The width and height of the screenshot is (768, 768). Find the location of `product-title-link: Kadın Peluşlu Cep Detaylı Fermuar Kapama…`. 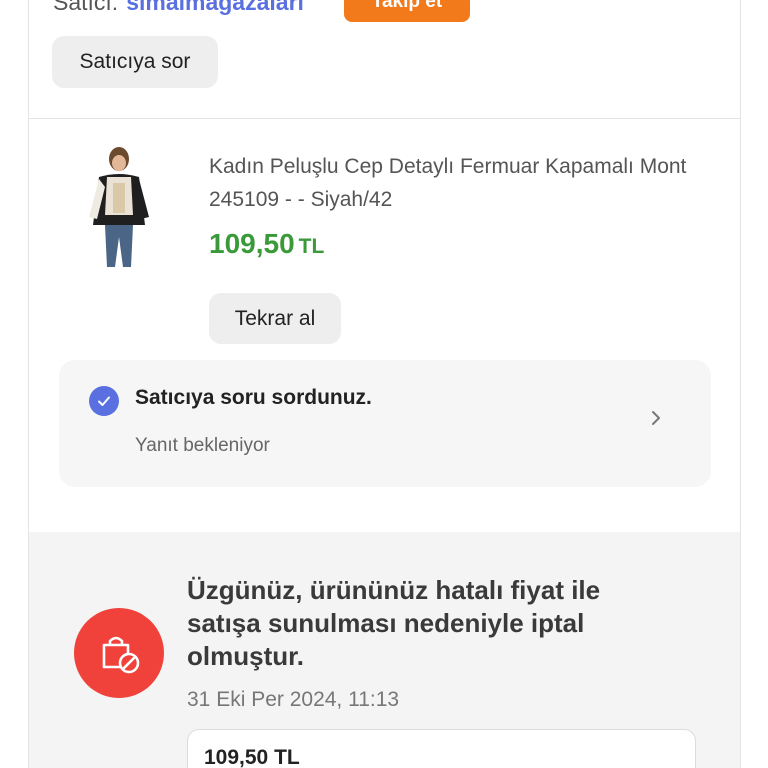

product-title-link: Kadın Peluşlu Cep Detaylı Fermuar Kapama… is located at coordinates (464, 183).